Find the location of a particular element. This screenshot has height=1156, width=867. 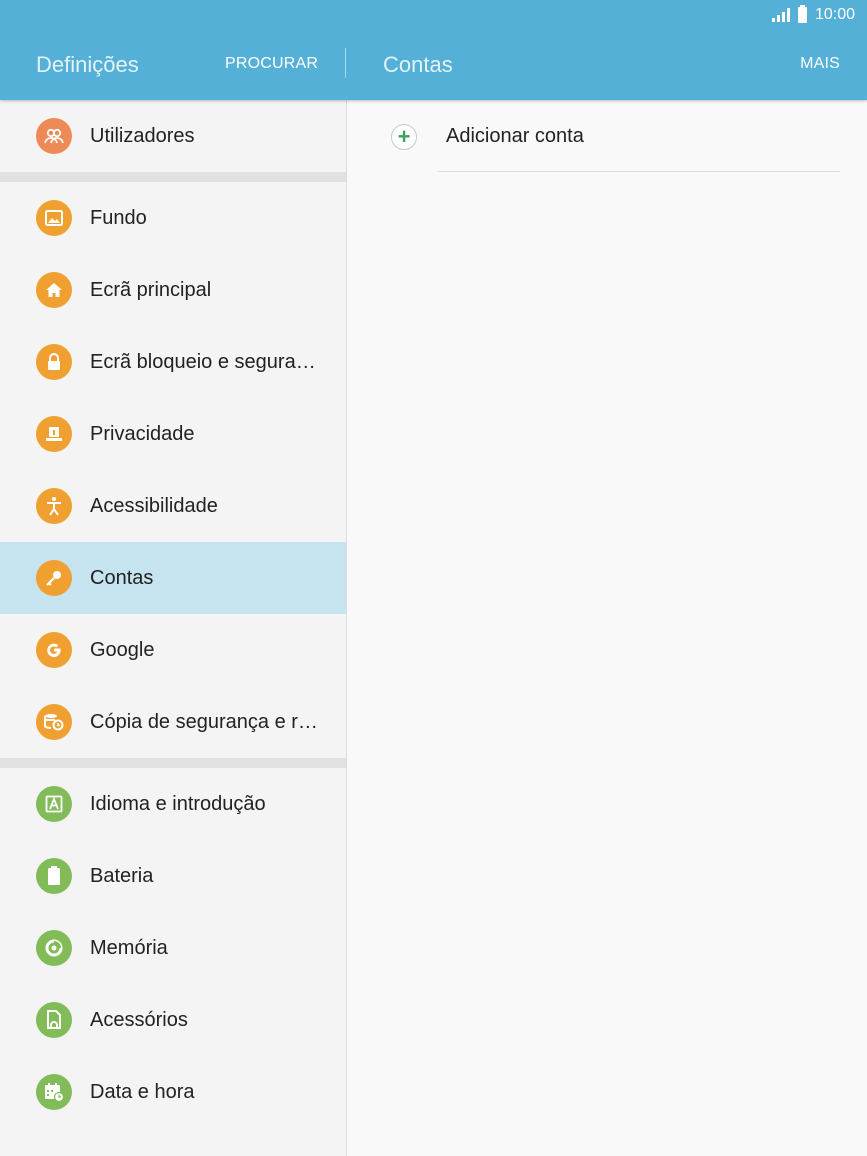

status-bar: 10:00 is located at coordinates (813, 15).